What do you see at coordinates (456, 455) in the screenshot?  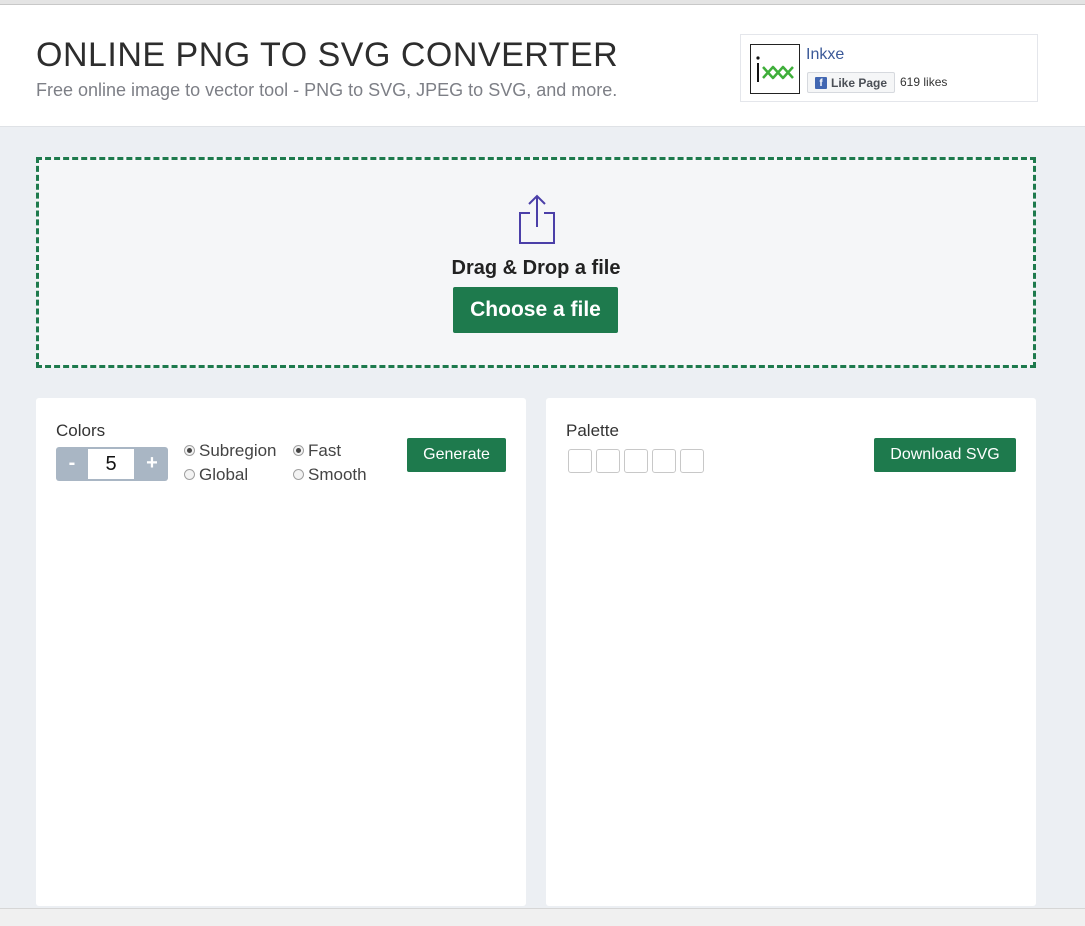 I see `generate-button: Generate` at bounding box center [456, 455].